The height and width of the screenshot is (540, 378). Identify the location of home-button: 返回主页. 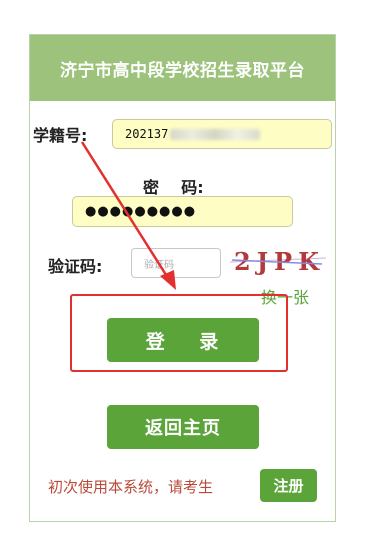
(183, 427).